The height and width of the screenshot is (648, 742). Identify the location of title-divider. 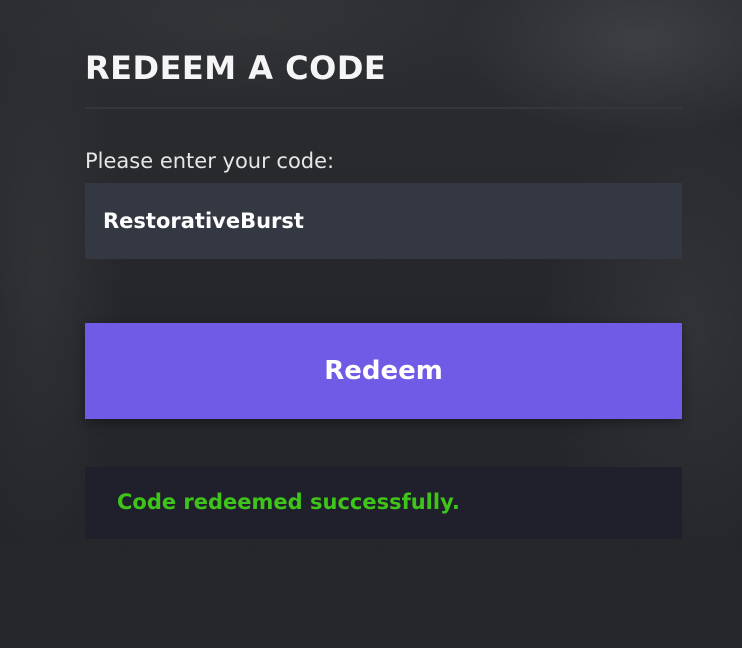
(383, 108).